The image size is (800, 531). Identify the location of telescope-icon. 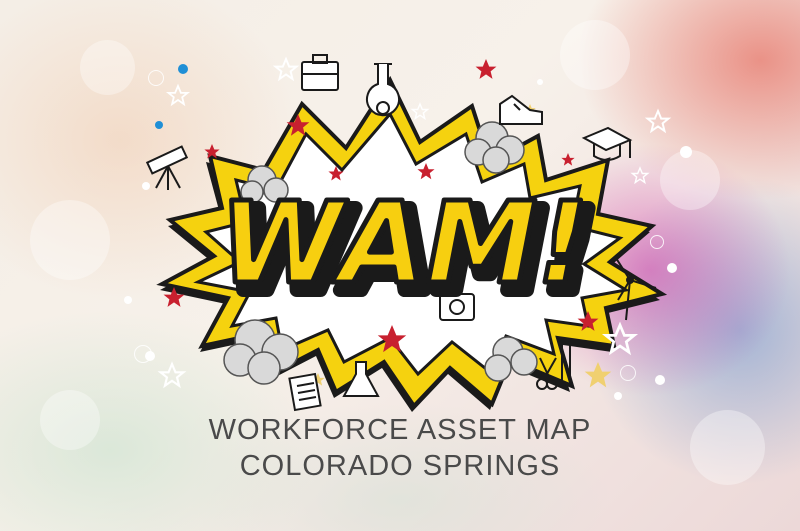
(167, 167).